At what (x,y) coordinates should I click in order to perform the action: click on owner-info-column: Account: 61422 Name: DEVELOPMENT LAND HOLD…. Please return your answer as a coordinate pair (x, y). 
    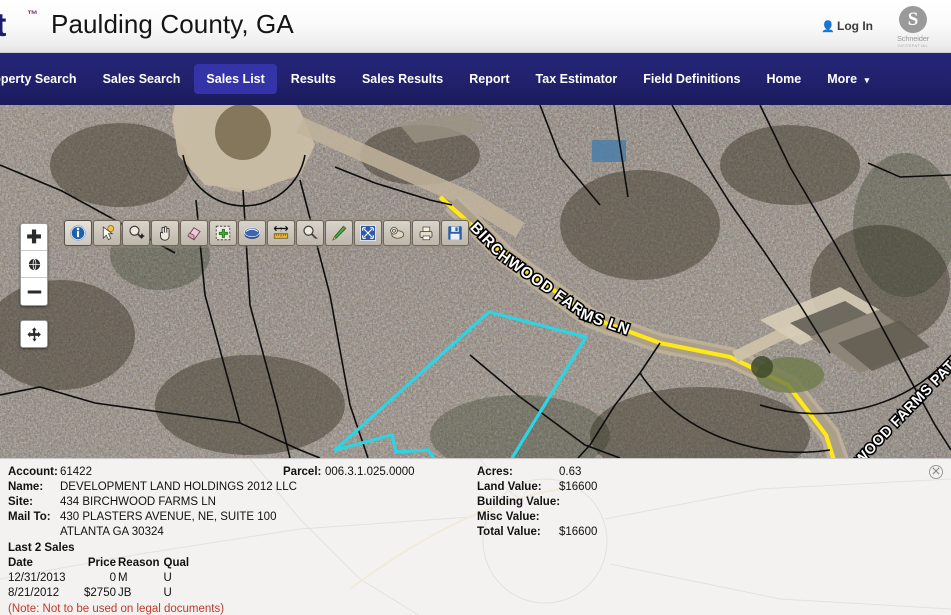
    Looking at the image, I should click on (152, 540).